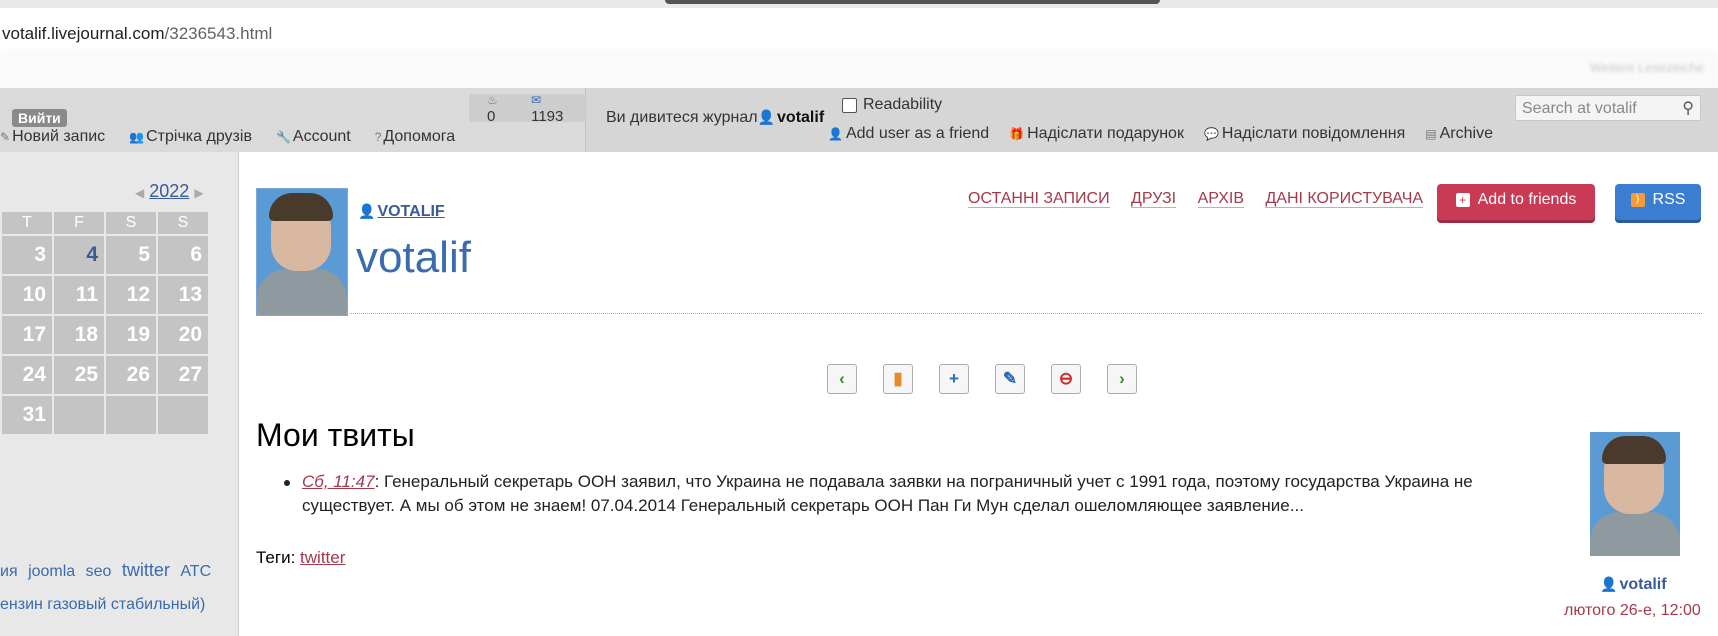 Image resolution: width=1718 pixels, height=636 pixels. What do you see at coordinates (27, 335) in the screenshot?
I see `calendar-day: 17` at bounding box center [27, 335].